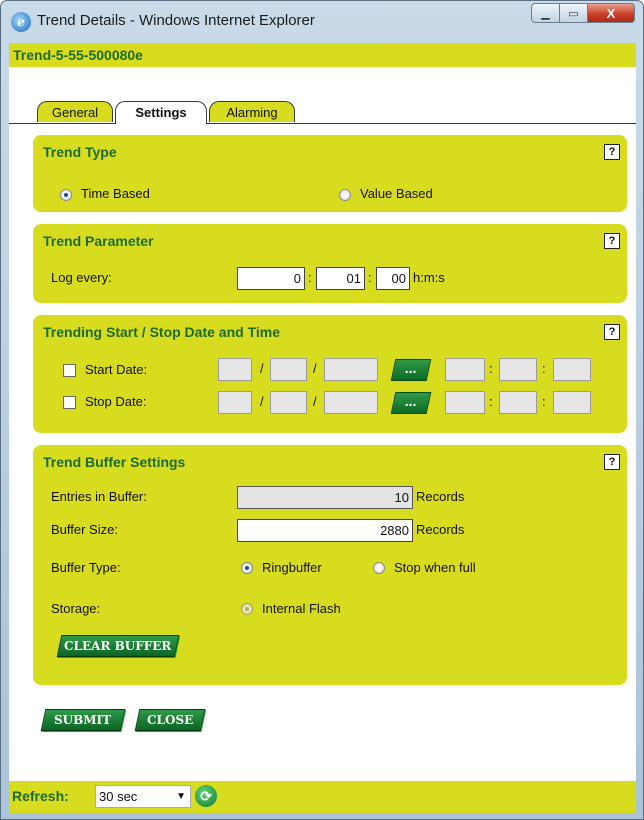  What do you see at coordinates (288, 369) in the screenshot?
I see `start-month-input` at bounding box center [288, 369].